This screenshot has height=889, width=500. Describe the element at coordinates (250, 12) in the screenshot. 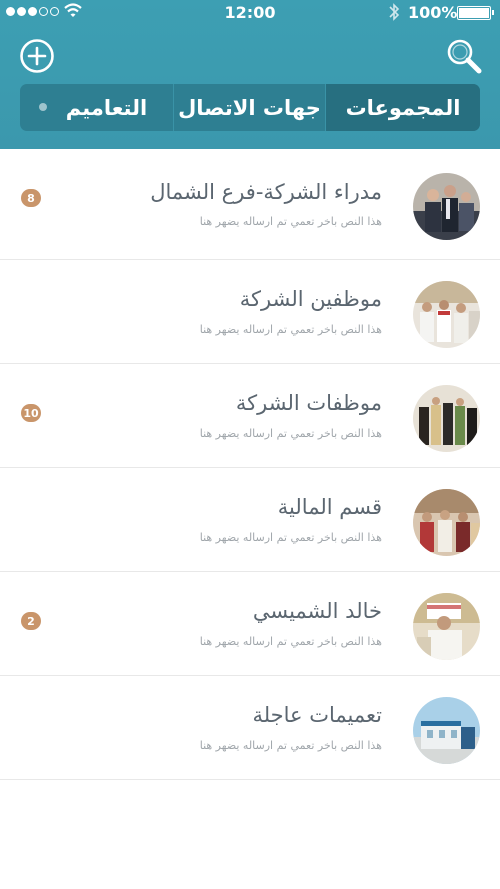

I see `status-bar: 12:00 100%` at that location.